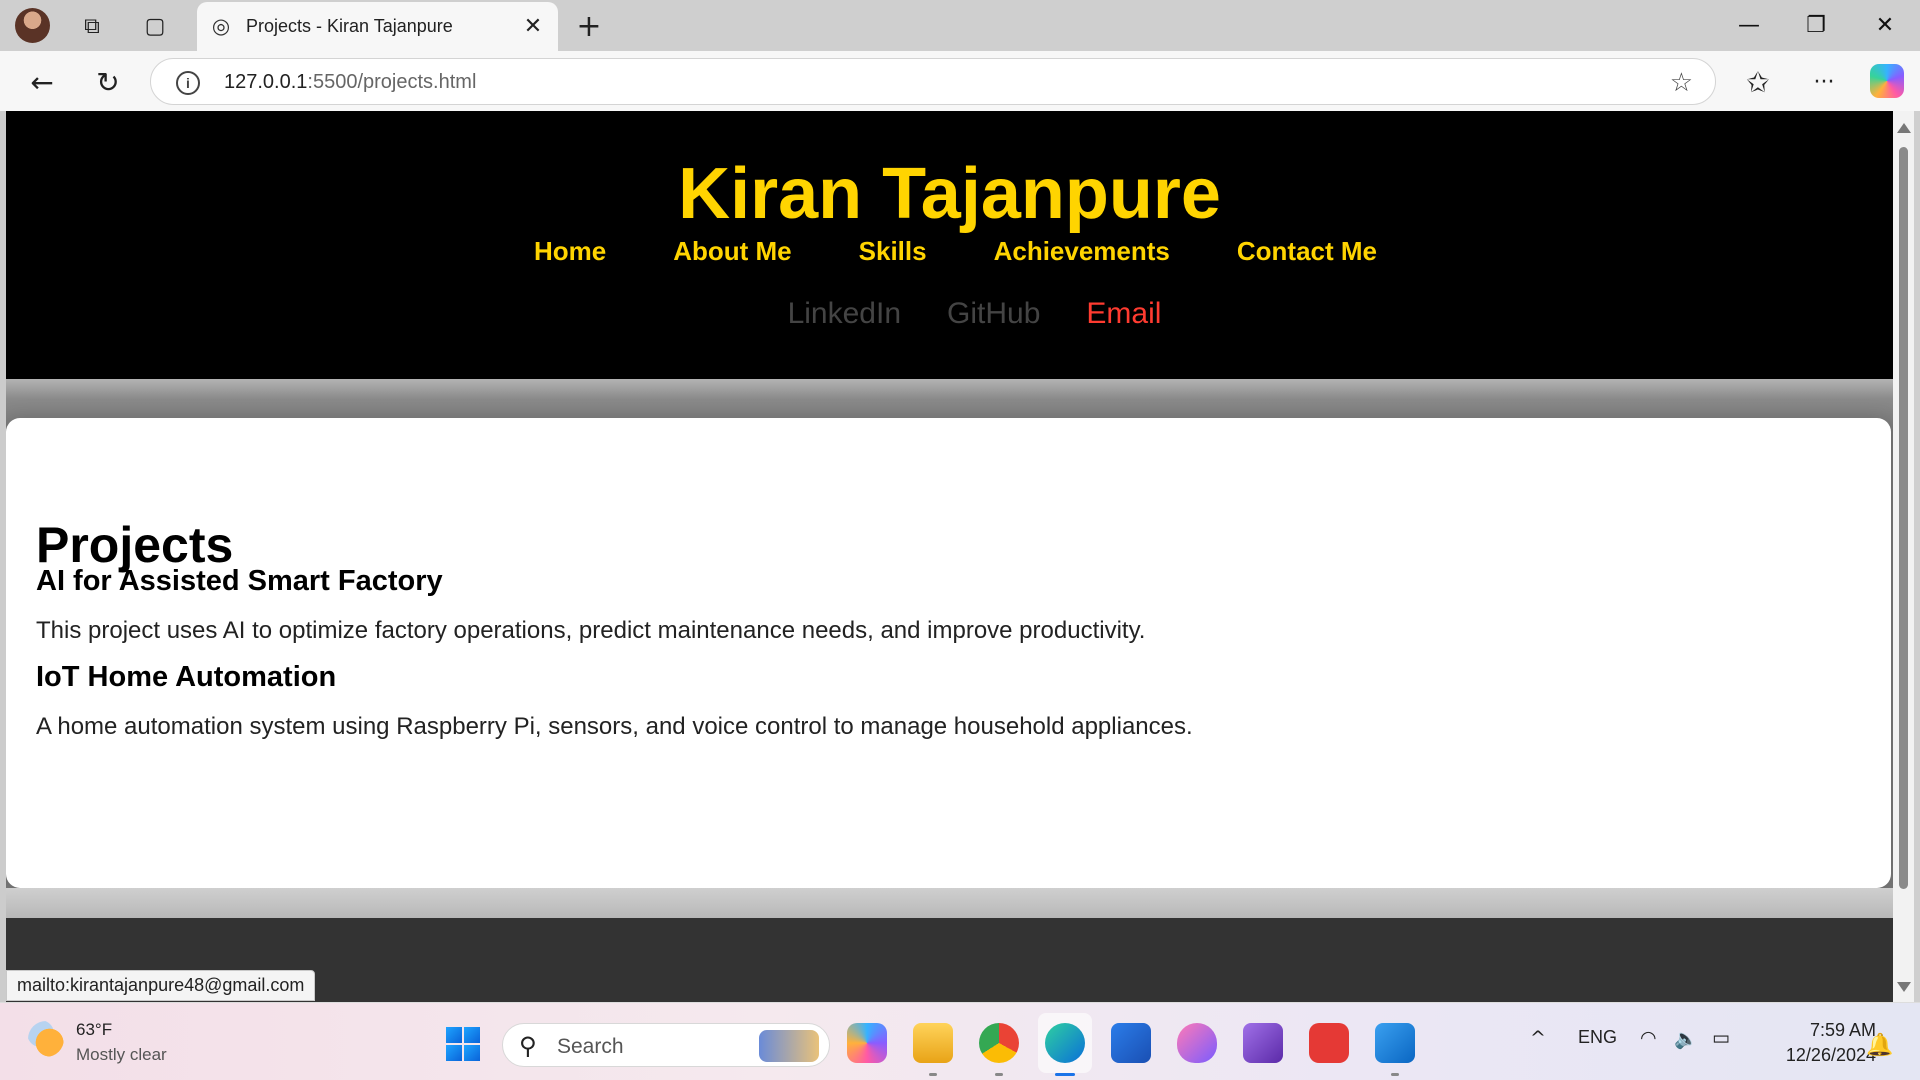 The image size is (1920, 1080). What do you see at coordinates (1686, 1038) in the screenshot?
I see `volume-icon: 🔈` at bounding box center [1686, 1038].